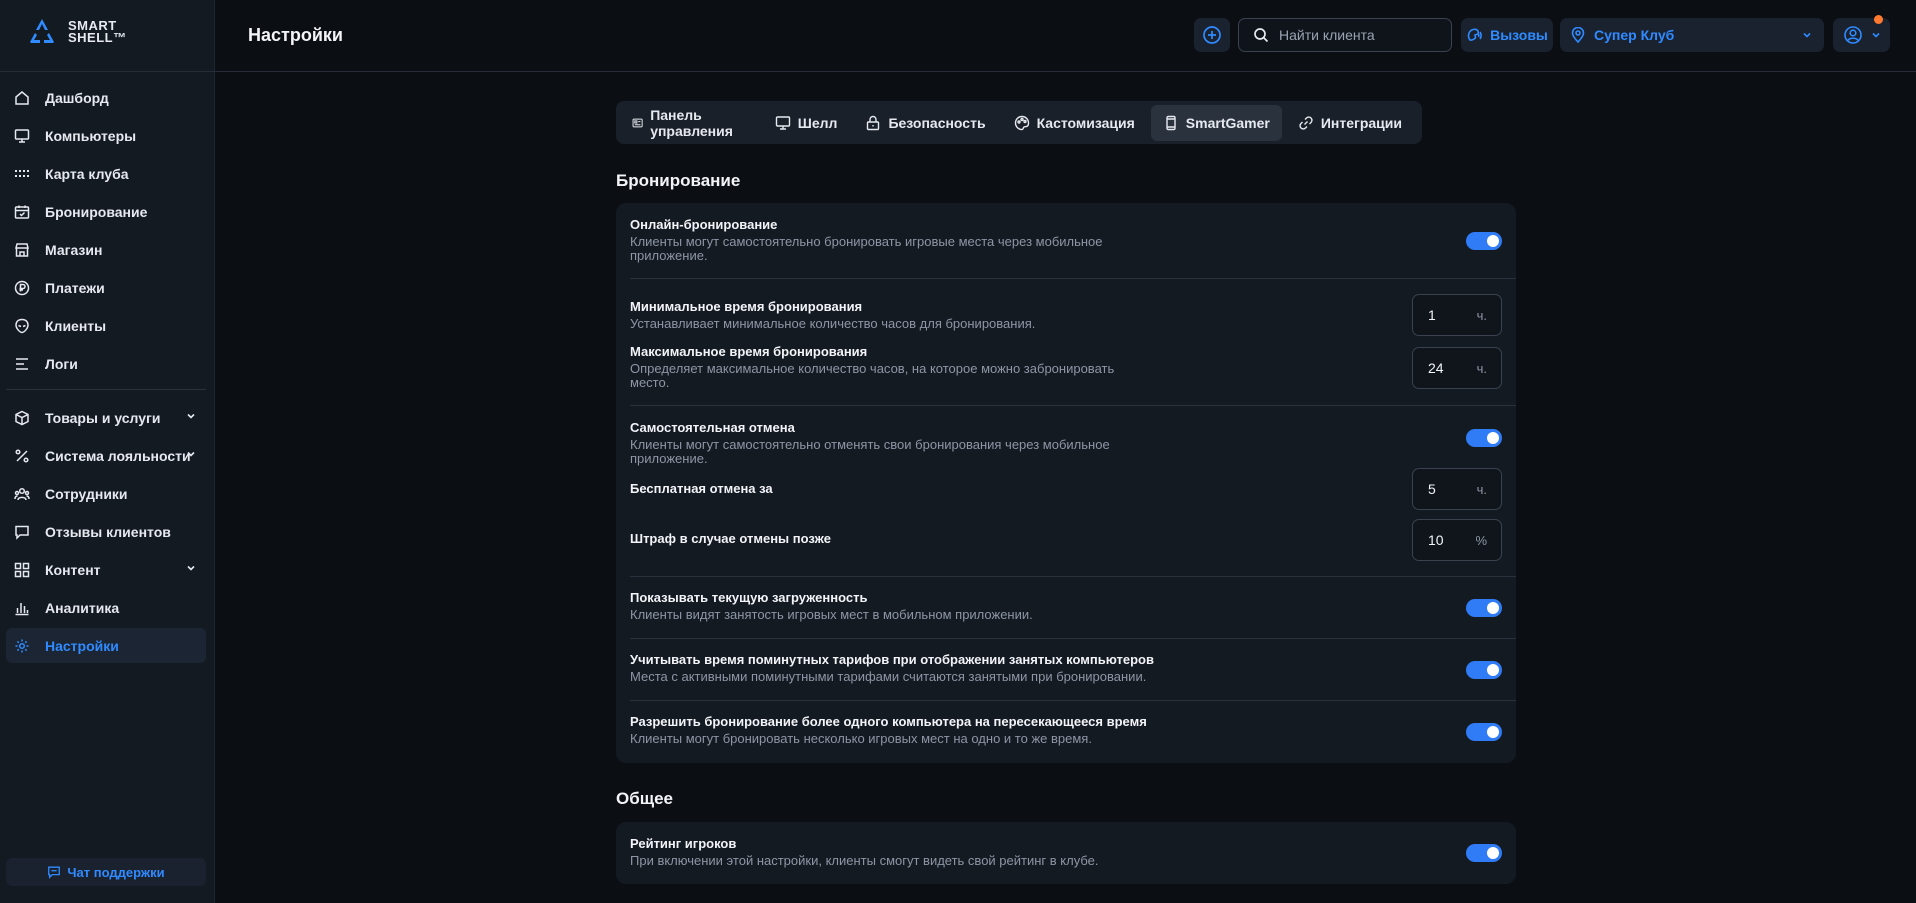 This screenshot has height=903, width=1916. Describe the element at coordinates (22, 608) in the screenshot. I see `bar-chart-icon` at that location.